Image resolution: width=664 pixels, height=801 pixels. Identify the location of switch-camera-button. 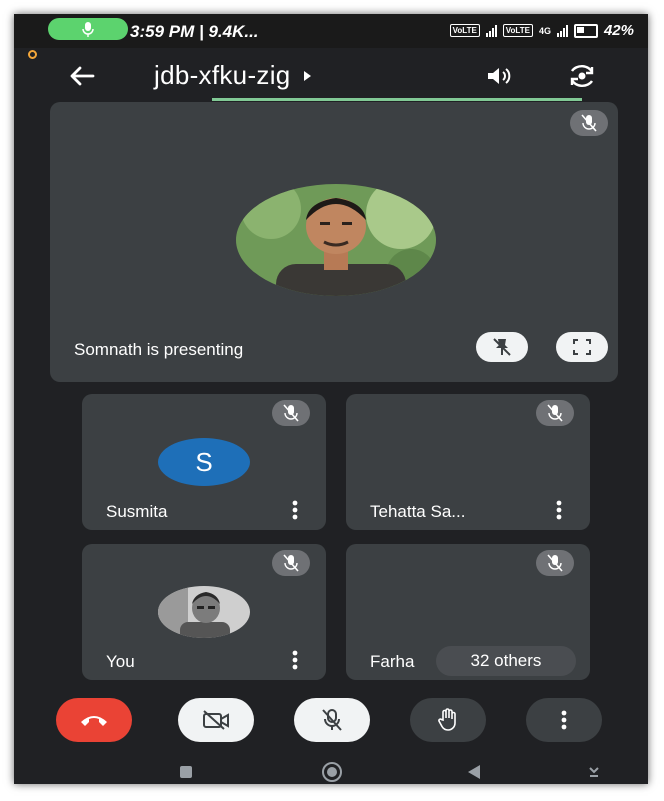
(582, 76).